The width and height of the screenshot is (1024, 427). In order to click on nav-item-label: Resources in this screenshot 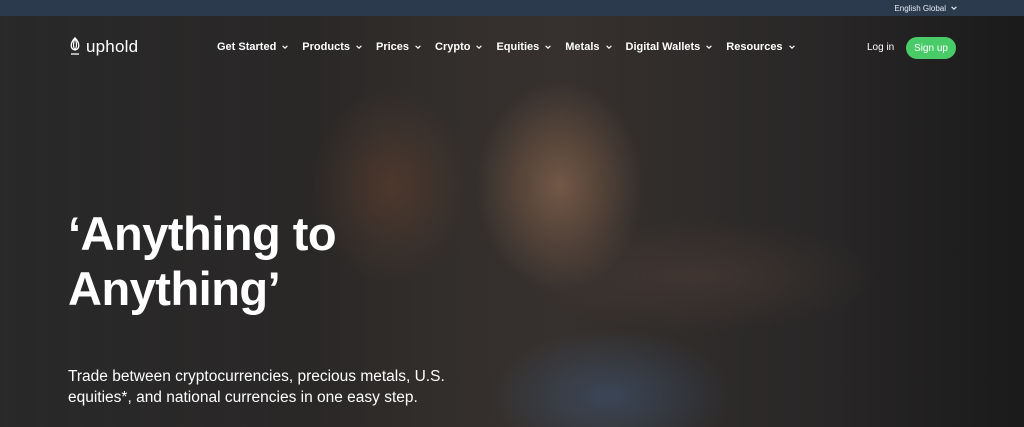, I will do `click(754, 47)`.